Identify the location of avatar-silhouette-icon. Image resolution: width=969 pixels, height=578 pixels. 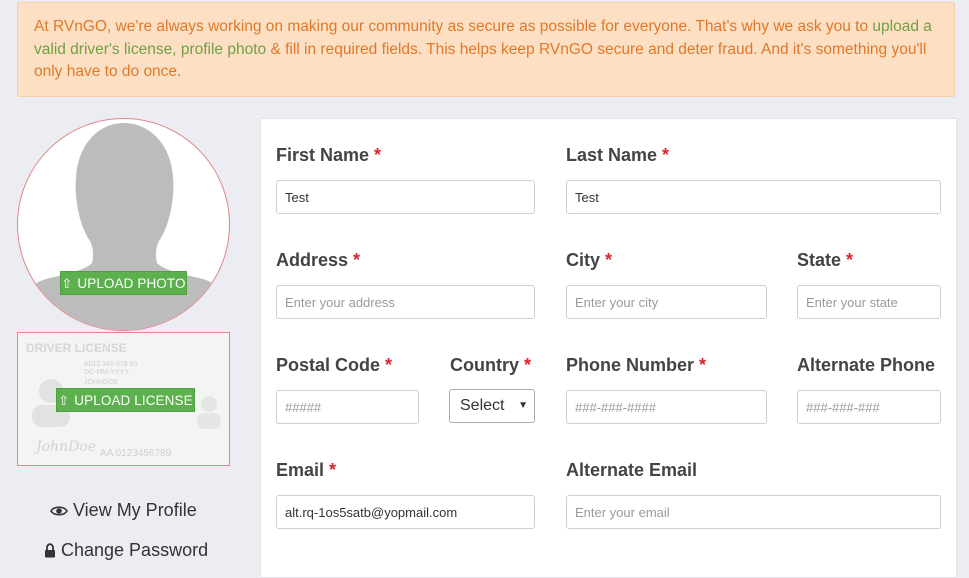
(124, 226).